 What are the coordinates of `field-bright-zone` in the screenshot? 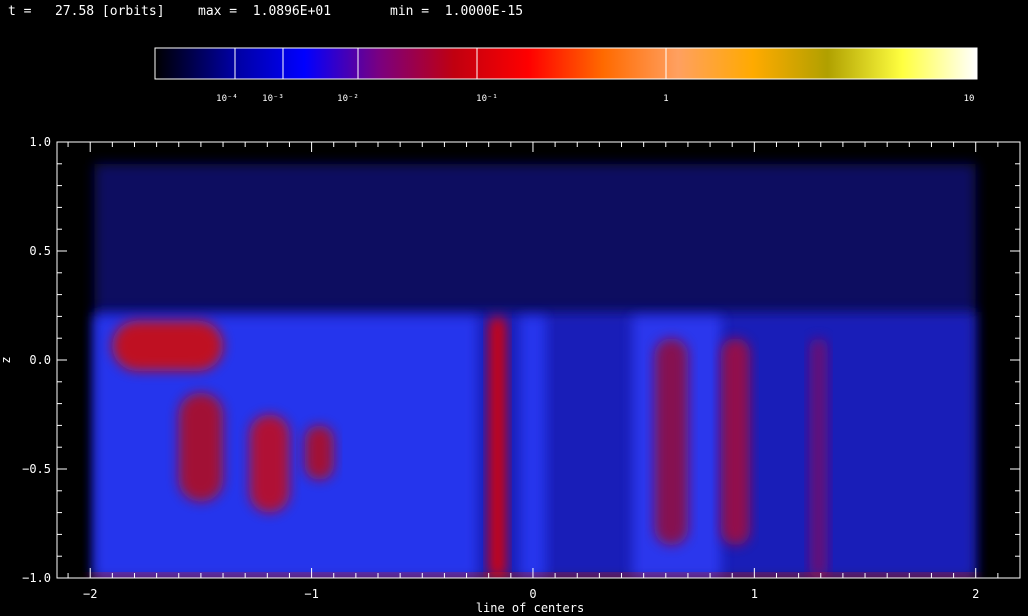 It's located at (533, 447).